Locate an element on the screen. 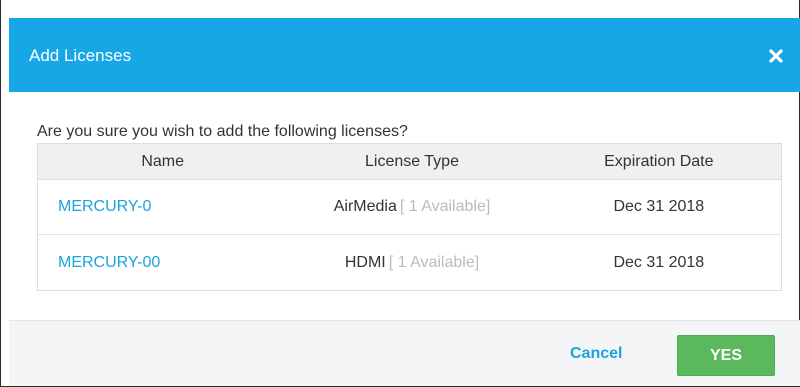 The image size is (800, 387). dialog-title: Add Licenses is located at coordinates (80, 55).